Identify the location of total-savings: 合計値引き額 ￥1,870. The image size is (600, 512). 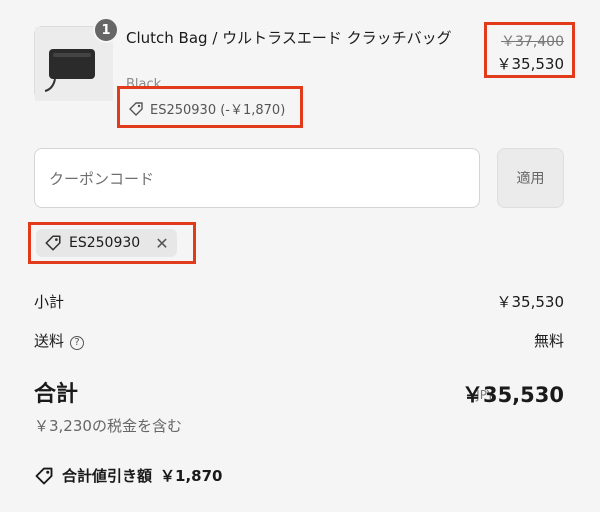
(128, 475).